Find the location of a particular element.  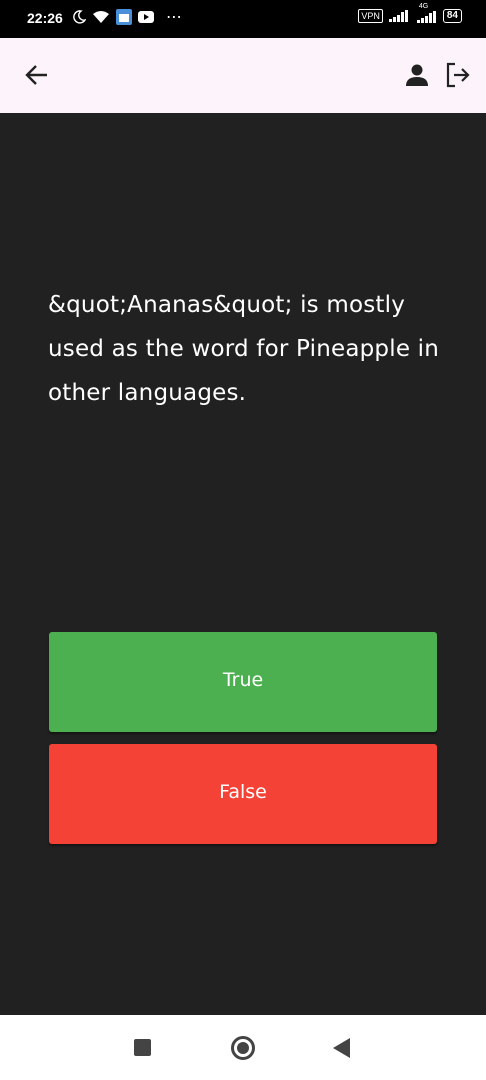

notification-icons: ⋯ is located at coordinates (127, 17).